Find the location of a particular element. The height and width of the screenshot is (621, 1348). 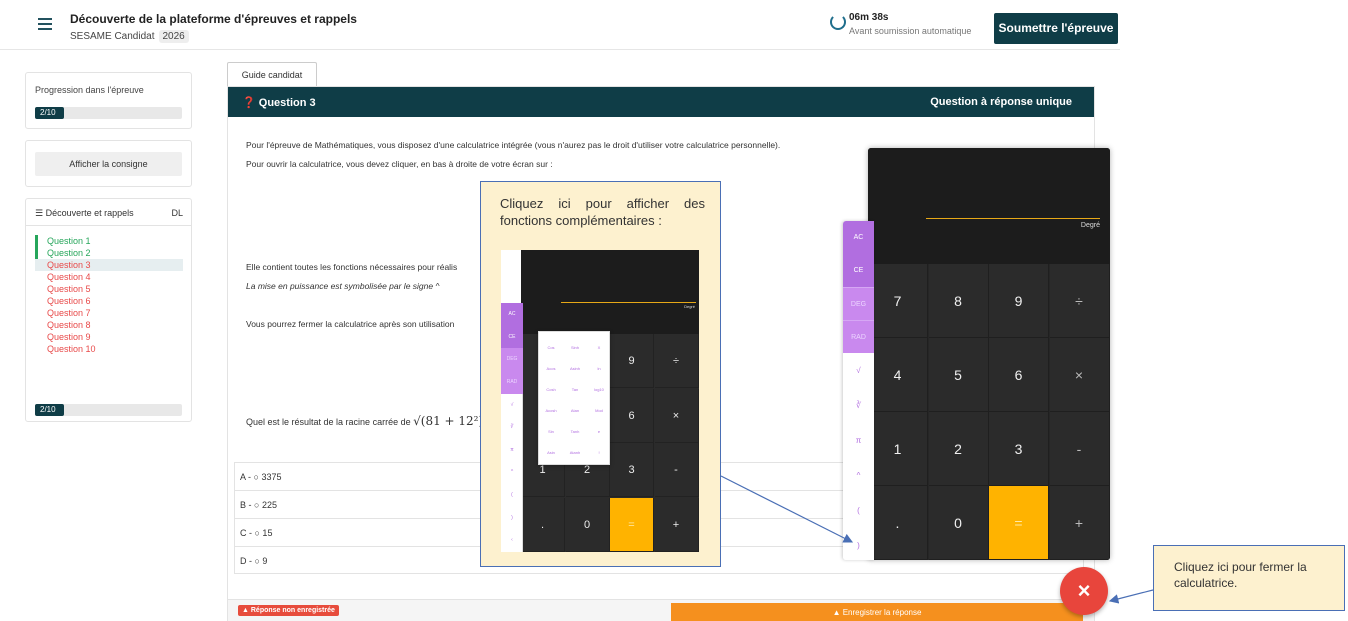

list-icon: ☰ is located at coordinates (40, 213).